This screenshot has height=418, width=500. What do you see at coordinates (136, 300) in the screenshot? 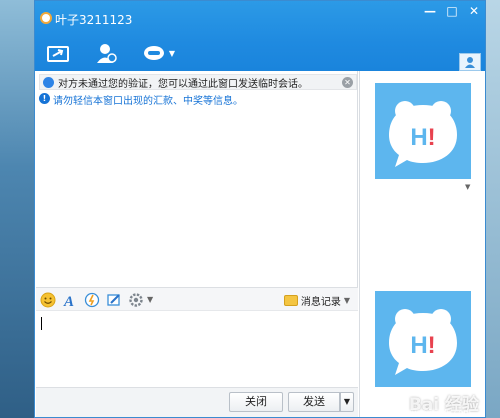
I see `settings-icon` at bounding box center [136, 300].